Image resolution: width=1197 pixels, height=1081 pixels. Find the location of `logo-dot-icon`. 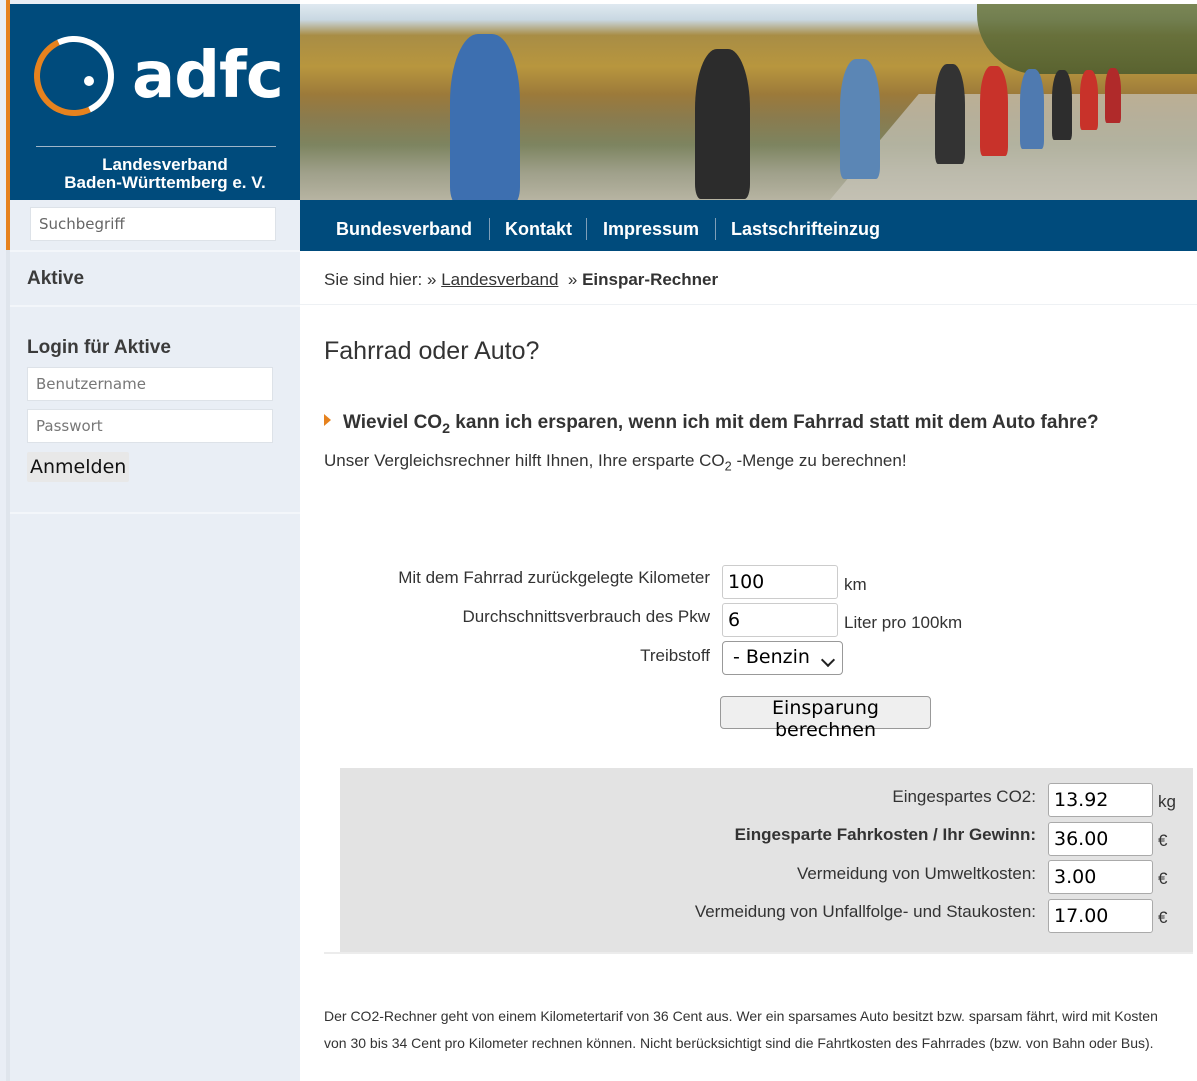

logo-dot-icon is located at coordinates (89, 81).